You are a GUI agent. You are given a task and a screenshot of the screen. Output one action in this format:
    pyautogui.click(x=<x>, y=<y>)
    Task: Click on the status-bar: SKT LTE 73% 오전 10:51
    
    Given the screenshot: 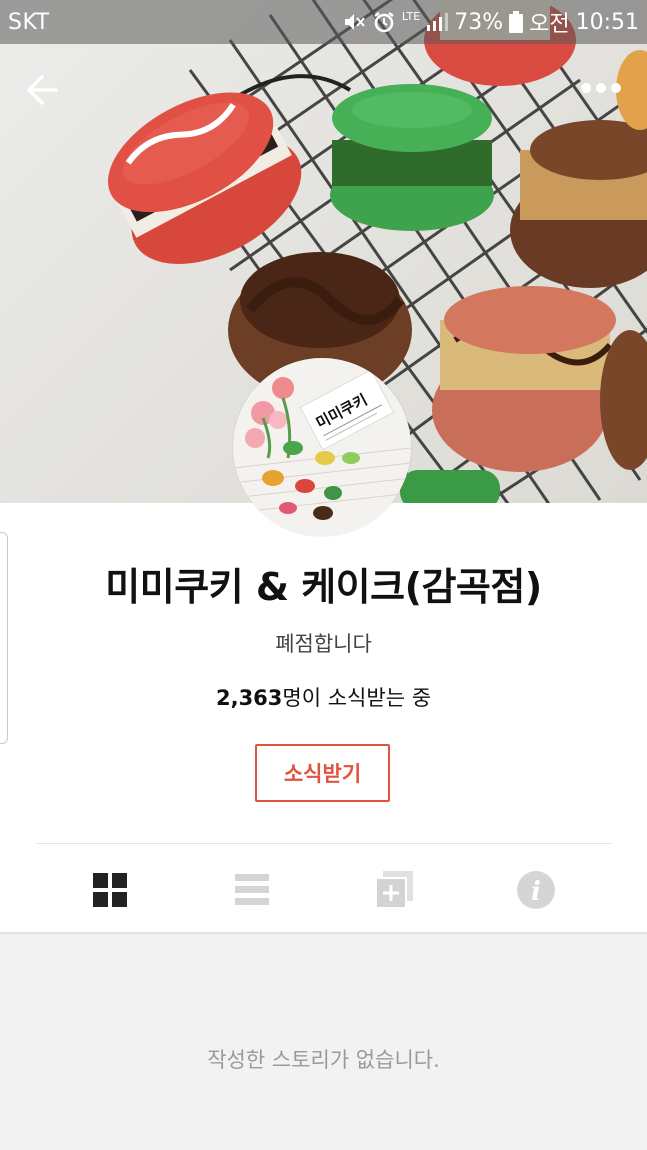 What is the action you would take?
    pyautogui.click(x=323, y=22)
    